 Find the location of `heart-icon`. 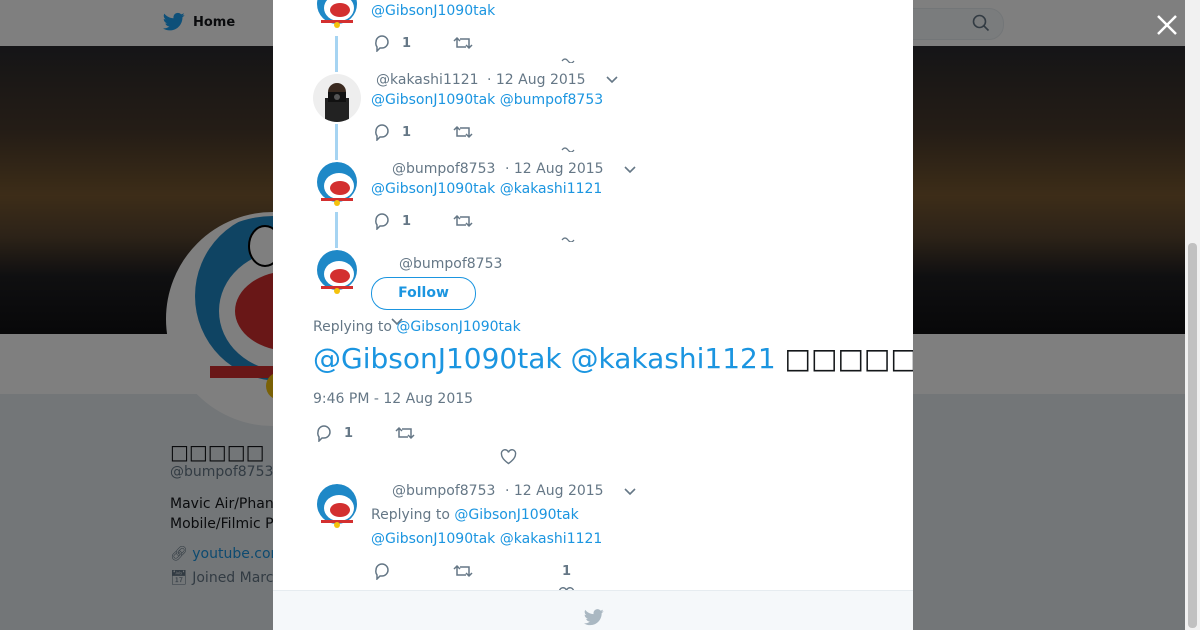

heart-icon is located at coordinates (508, 457).